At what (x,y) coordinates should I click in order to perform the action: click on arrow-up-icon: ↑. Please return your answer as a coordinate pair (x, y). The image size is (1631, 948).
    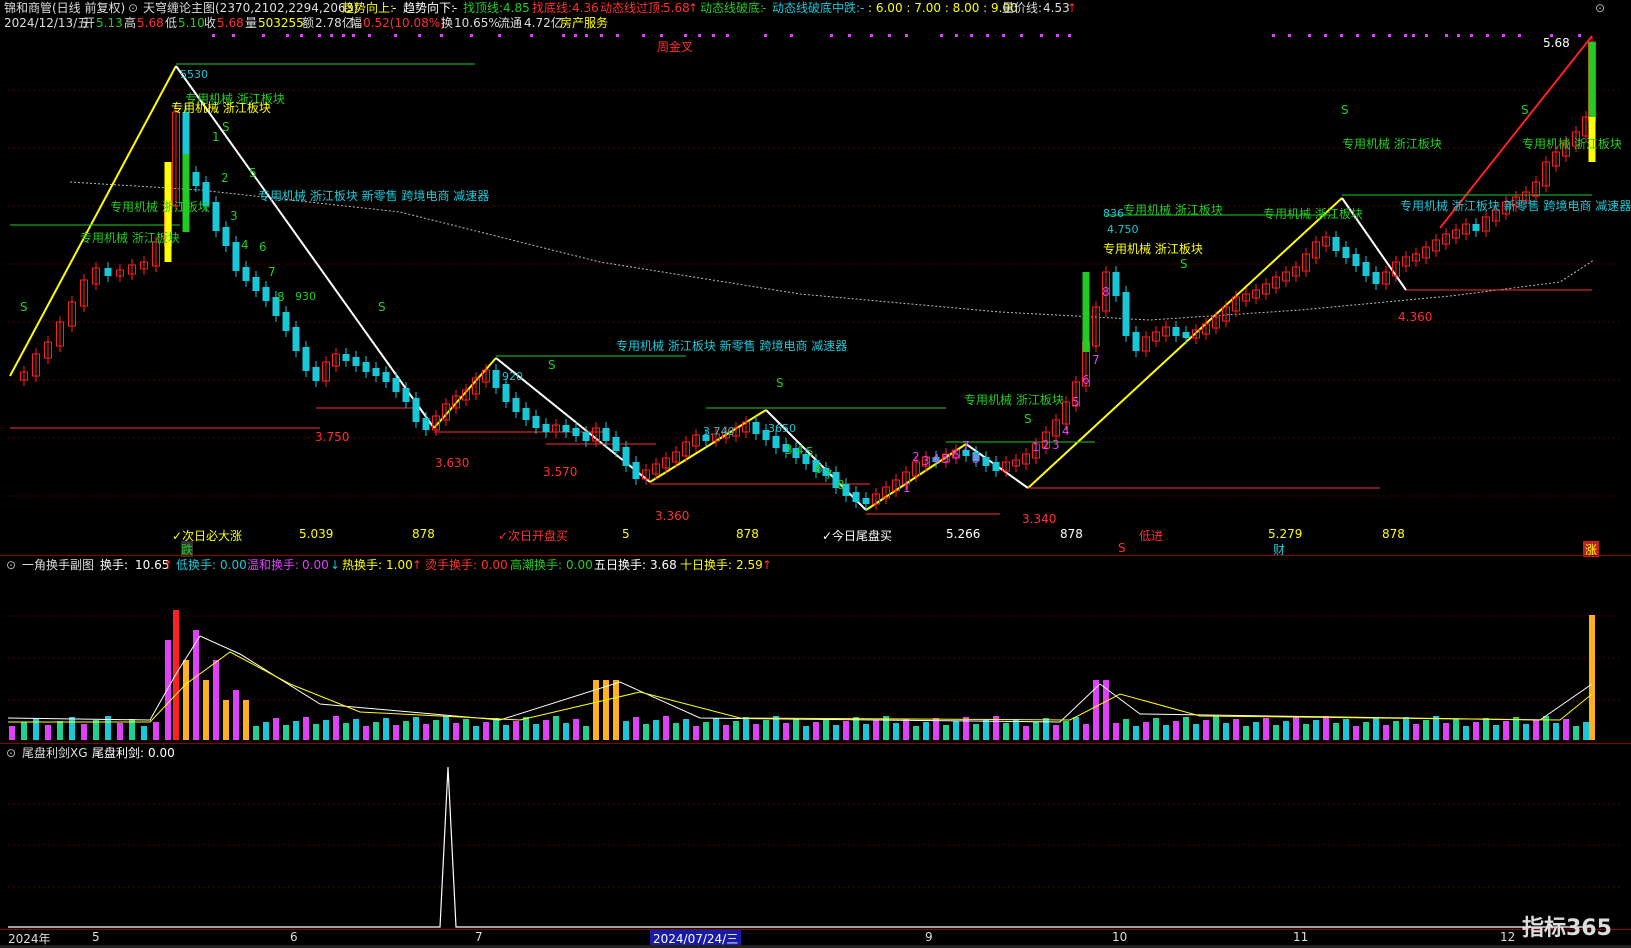
    Looking at the image, I should click on (767, 565).